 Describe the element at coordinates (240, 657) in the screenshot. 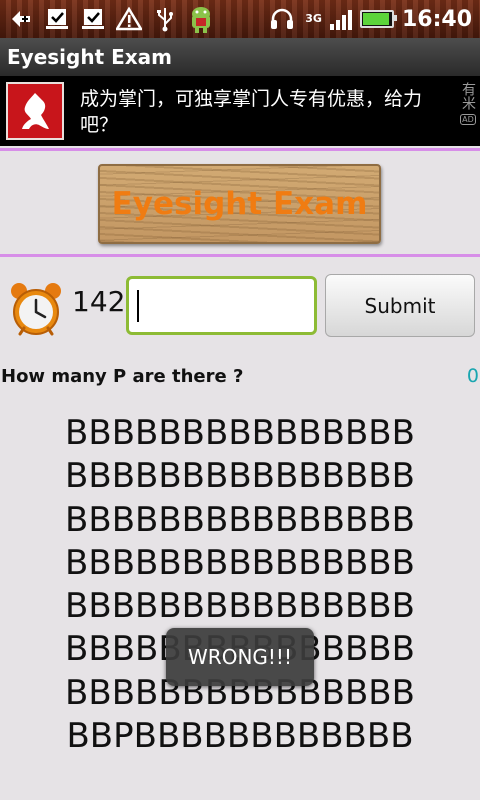

I see `wrong-toast: WRONG!!!` at that location.